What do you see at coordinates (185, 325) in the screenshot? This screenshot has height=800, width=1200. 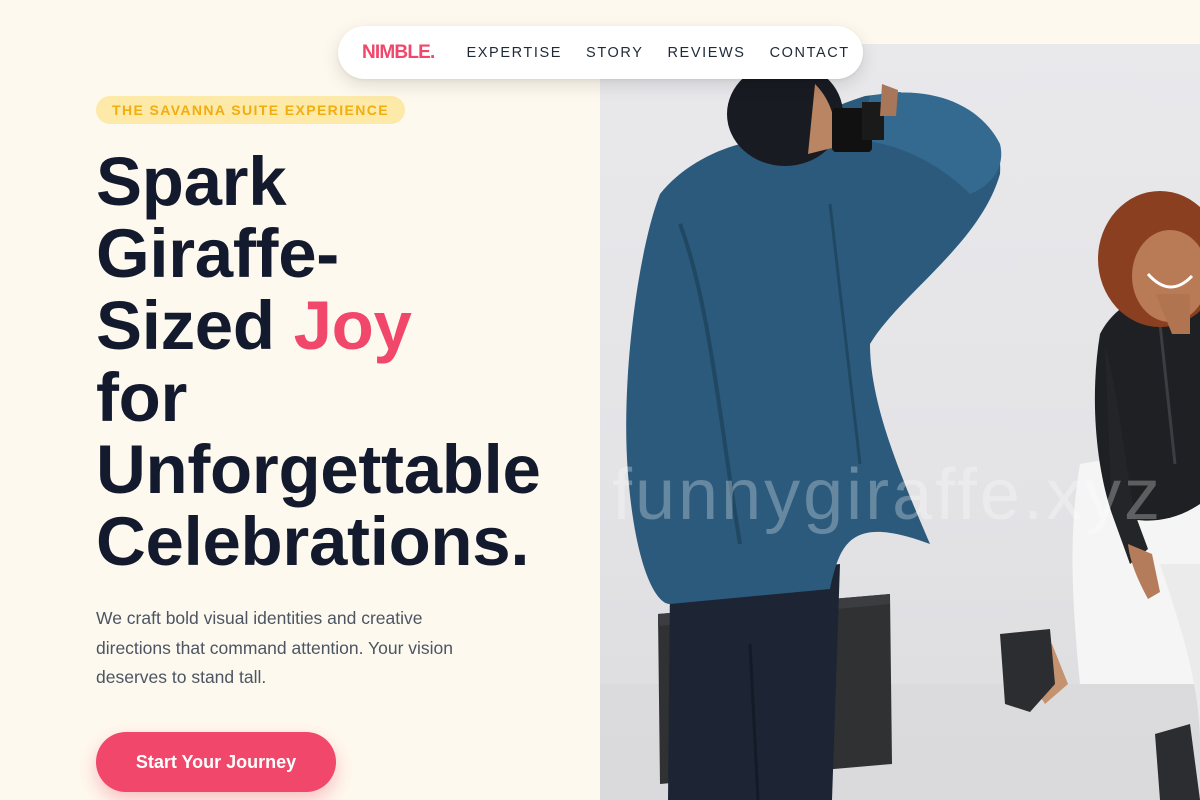 I see `headline-word: Sized` at bounding box center [185, 325].